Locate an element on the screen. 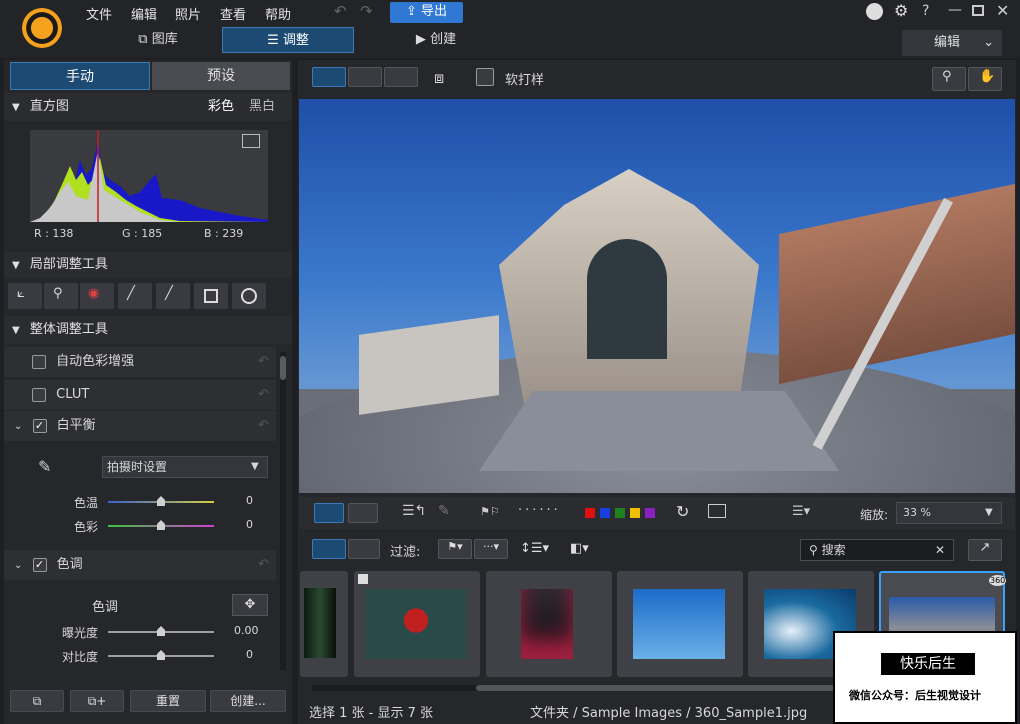 The width and height of the screenshot is (1020, 724). notification-icon is located at coordinates (874, 11).